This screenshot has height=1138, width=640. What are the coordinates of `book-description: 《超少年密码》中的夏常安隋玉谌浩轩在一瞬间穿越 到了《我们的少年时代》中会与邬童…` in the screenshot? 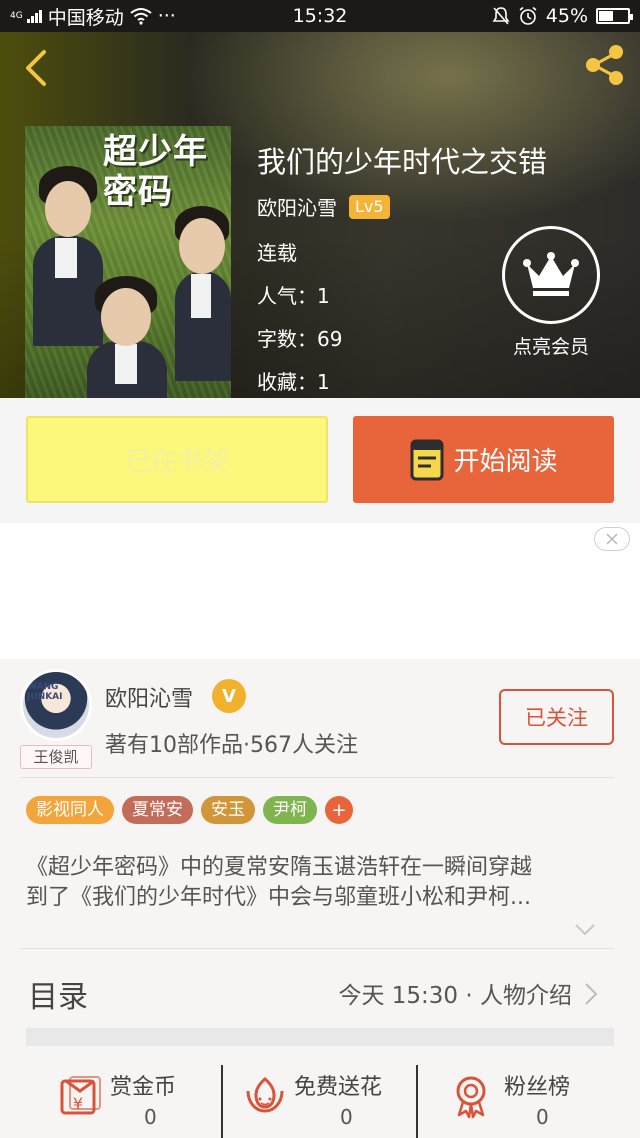 It's located at (321, 883).